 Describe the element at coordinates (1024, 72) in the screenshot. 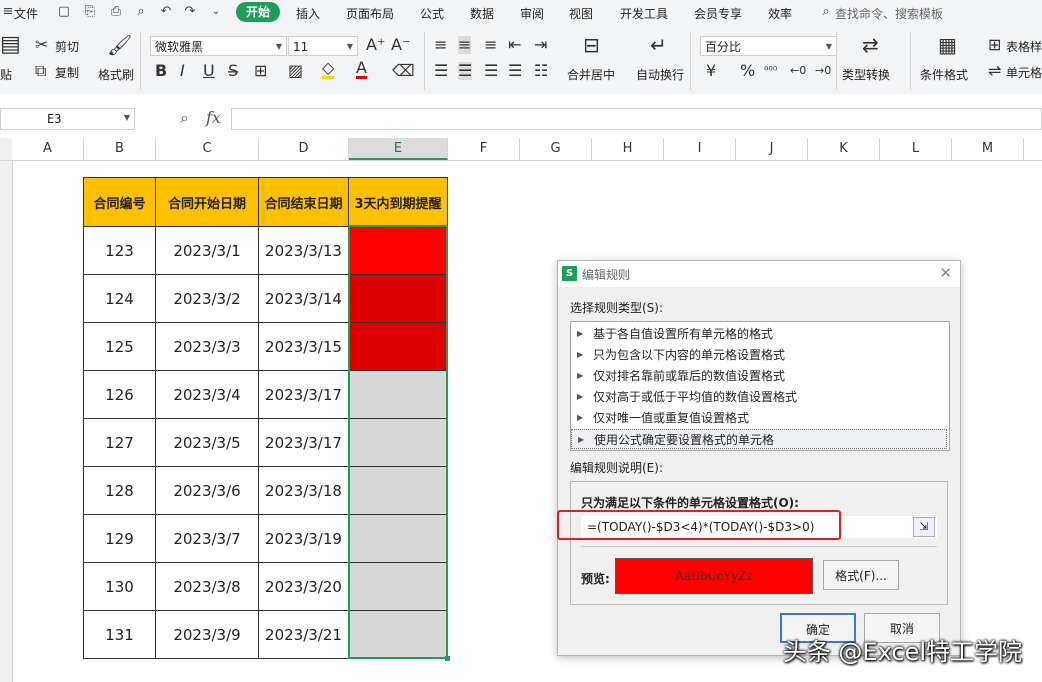

I see `cell-style-button: 单元格` at that location.